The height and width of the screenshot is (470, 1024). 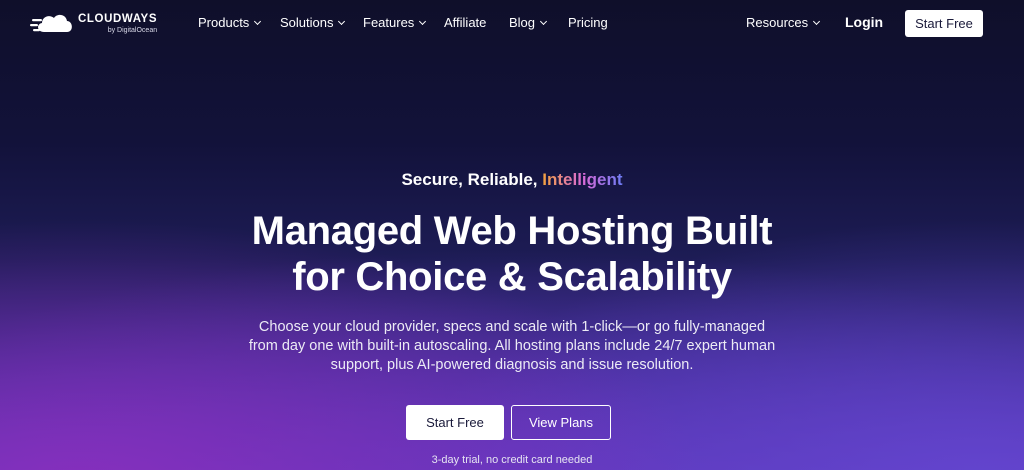 I want to click on tagline-text: Secure, Reliable,, so click(x=472, y=179).